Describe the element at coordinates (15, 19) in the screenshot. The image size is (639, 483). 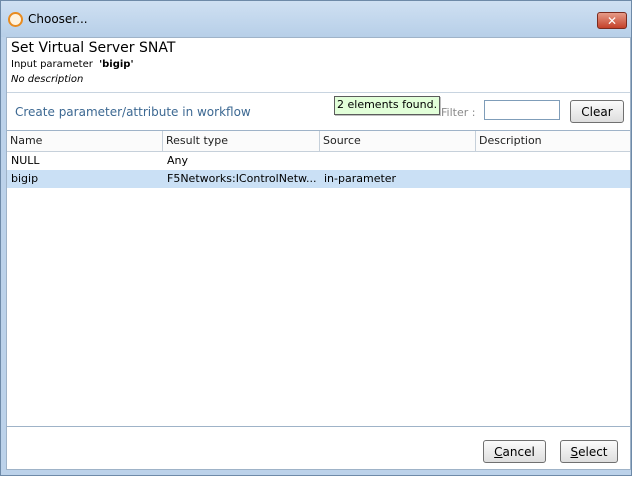
I see `app-logo-icon` at that location.